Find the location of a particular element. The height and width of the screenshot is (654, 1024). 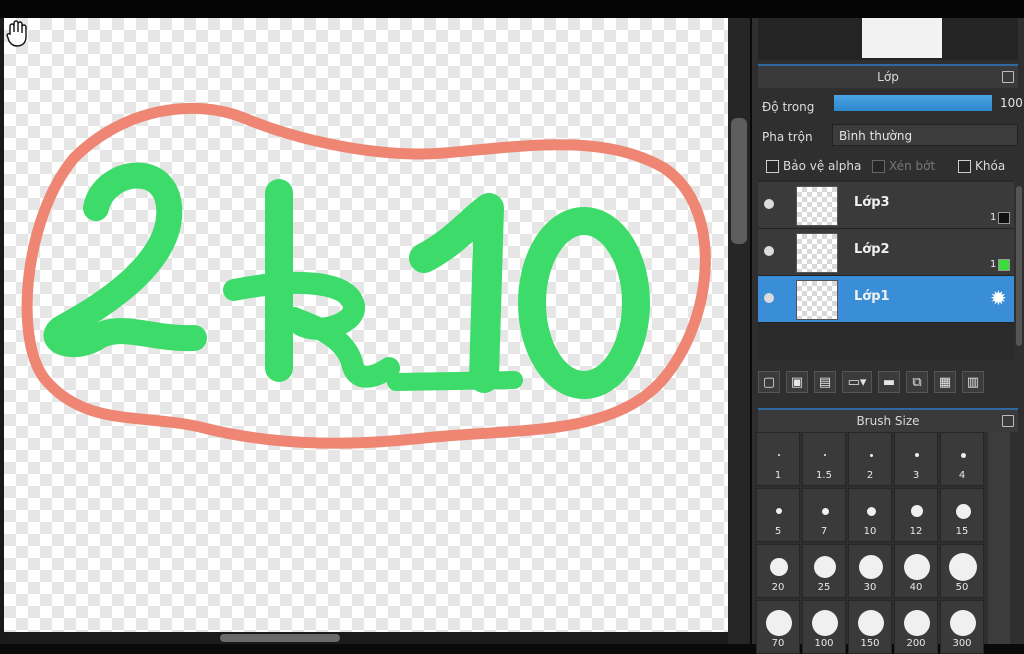

brush-size-label: 30 is located at coordinates (870, 587).